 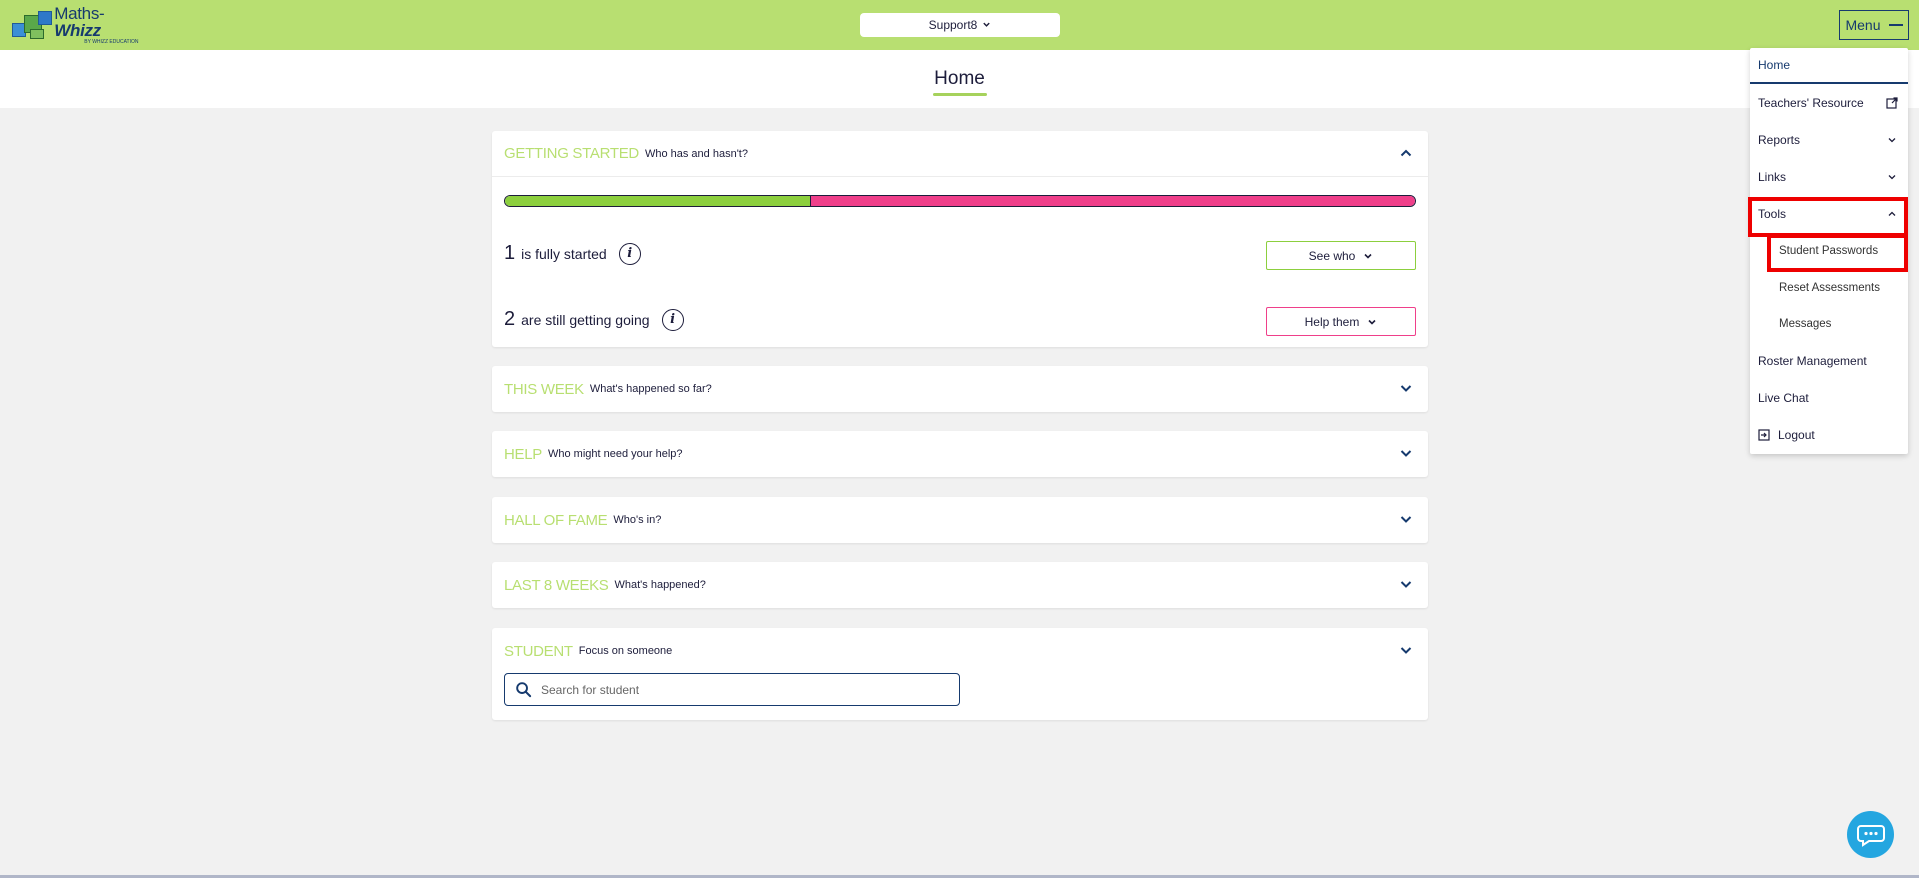 What do you see at coordinates (1805, 324) in the screenshot?
I see `menu-item-label: Messages` at bounding box center [1805, 324].